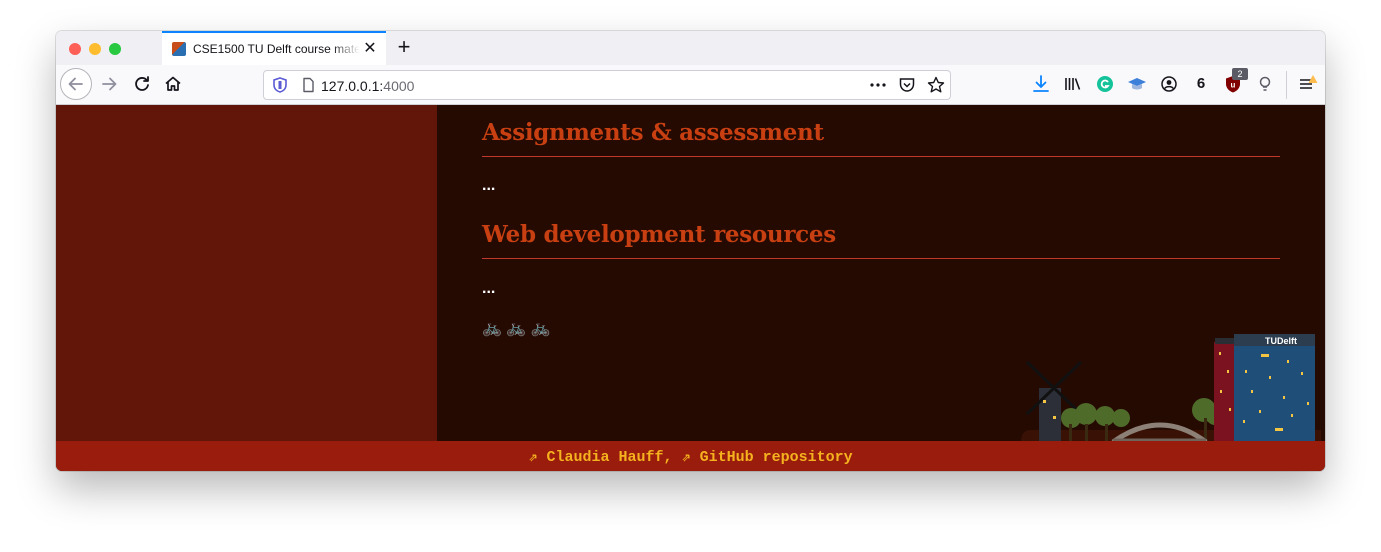 The image size is (1381, 552). What do you see at coordinates (607, 85) in the screenshot?
I see `address-bar: 127.0.0.1:4000` at bounding box center [607, 85].